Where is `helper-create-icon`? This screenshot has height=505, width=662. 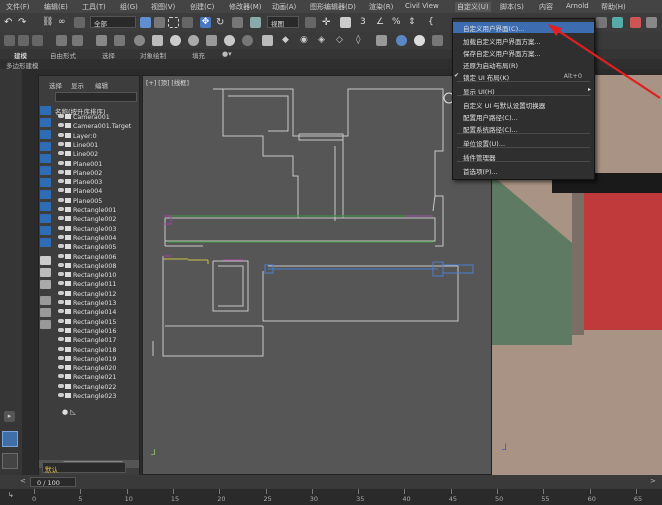 helper-create-icon is located at coordinates (437, 40).